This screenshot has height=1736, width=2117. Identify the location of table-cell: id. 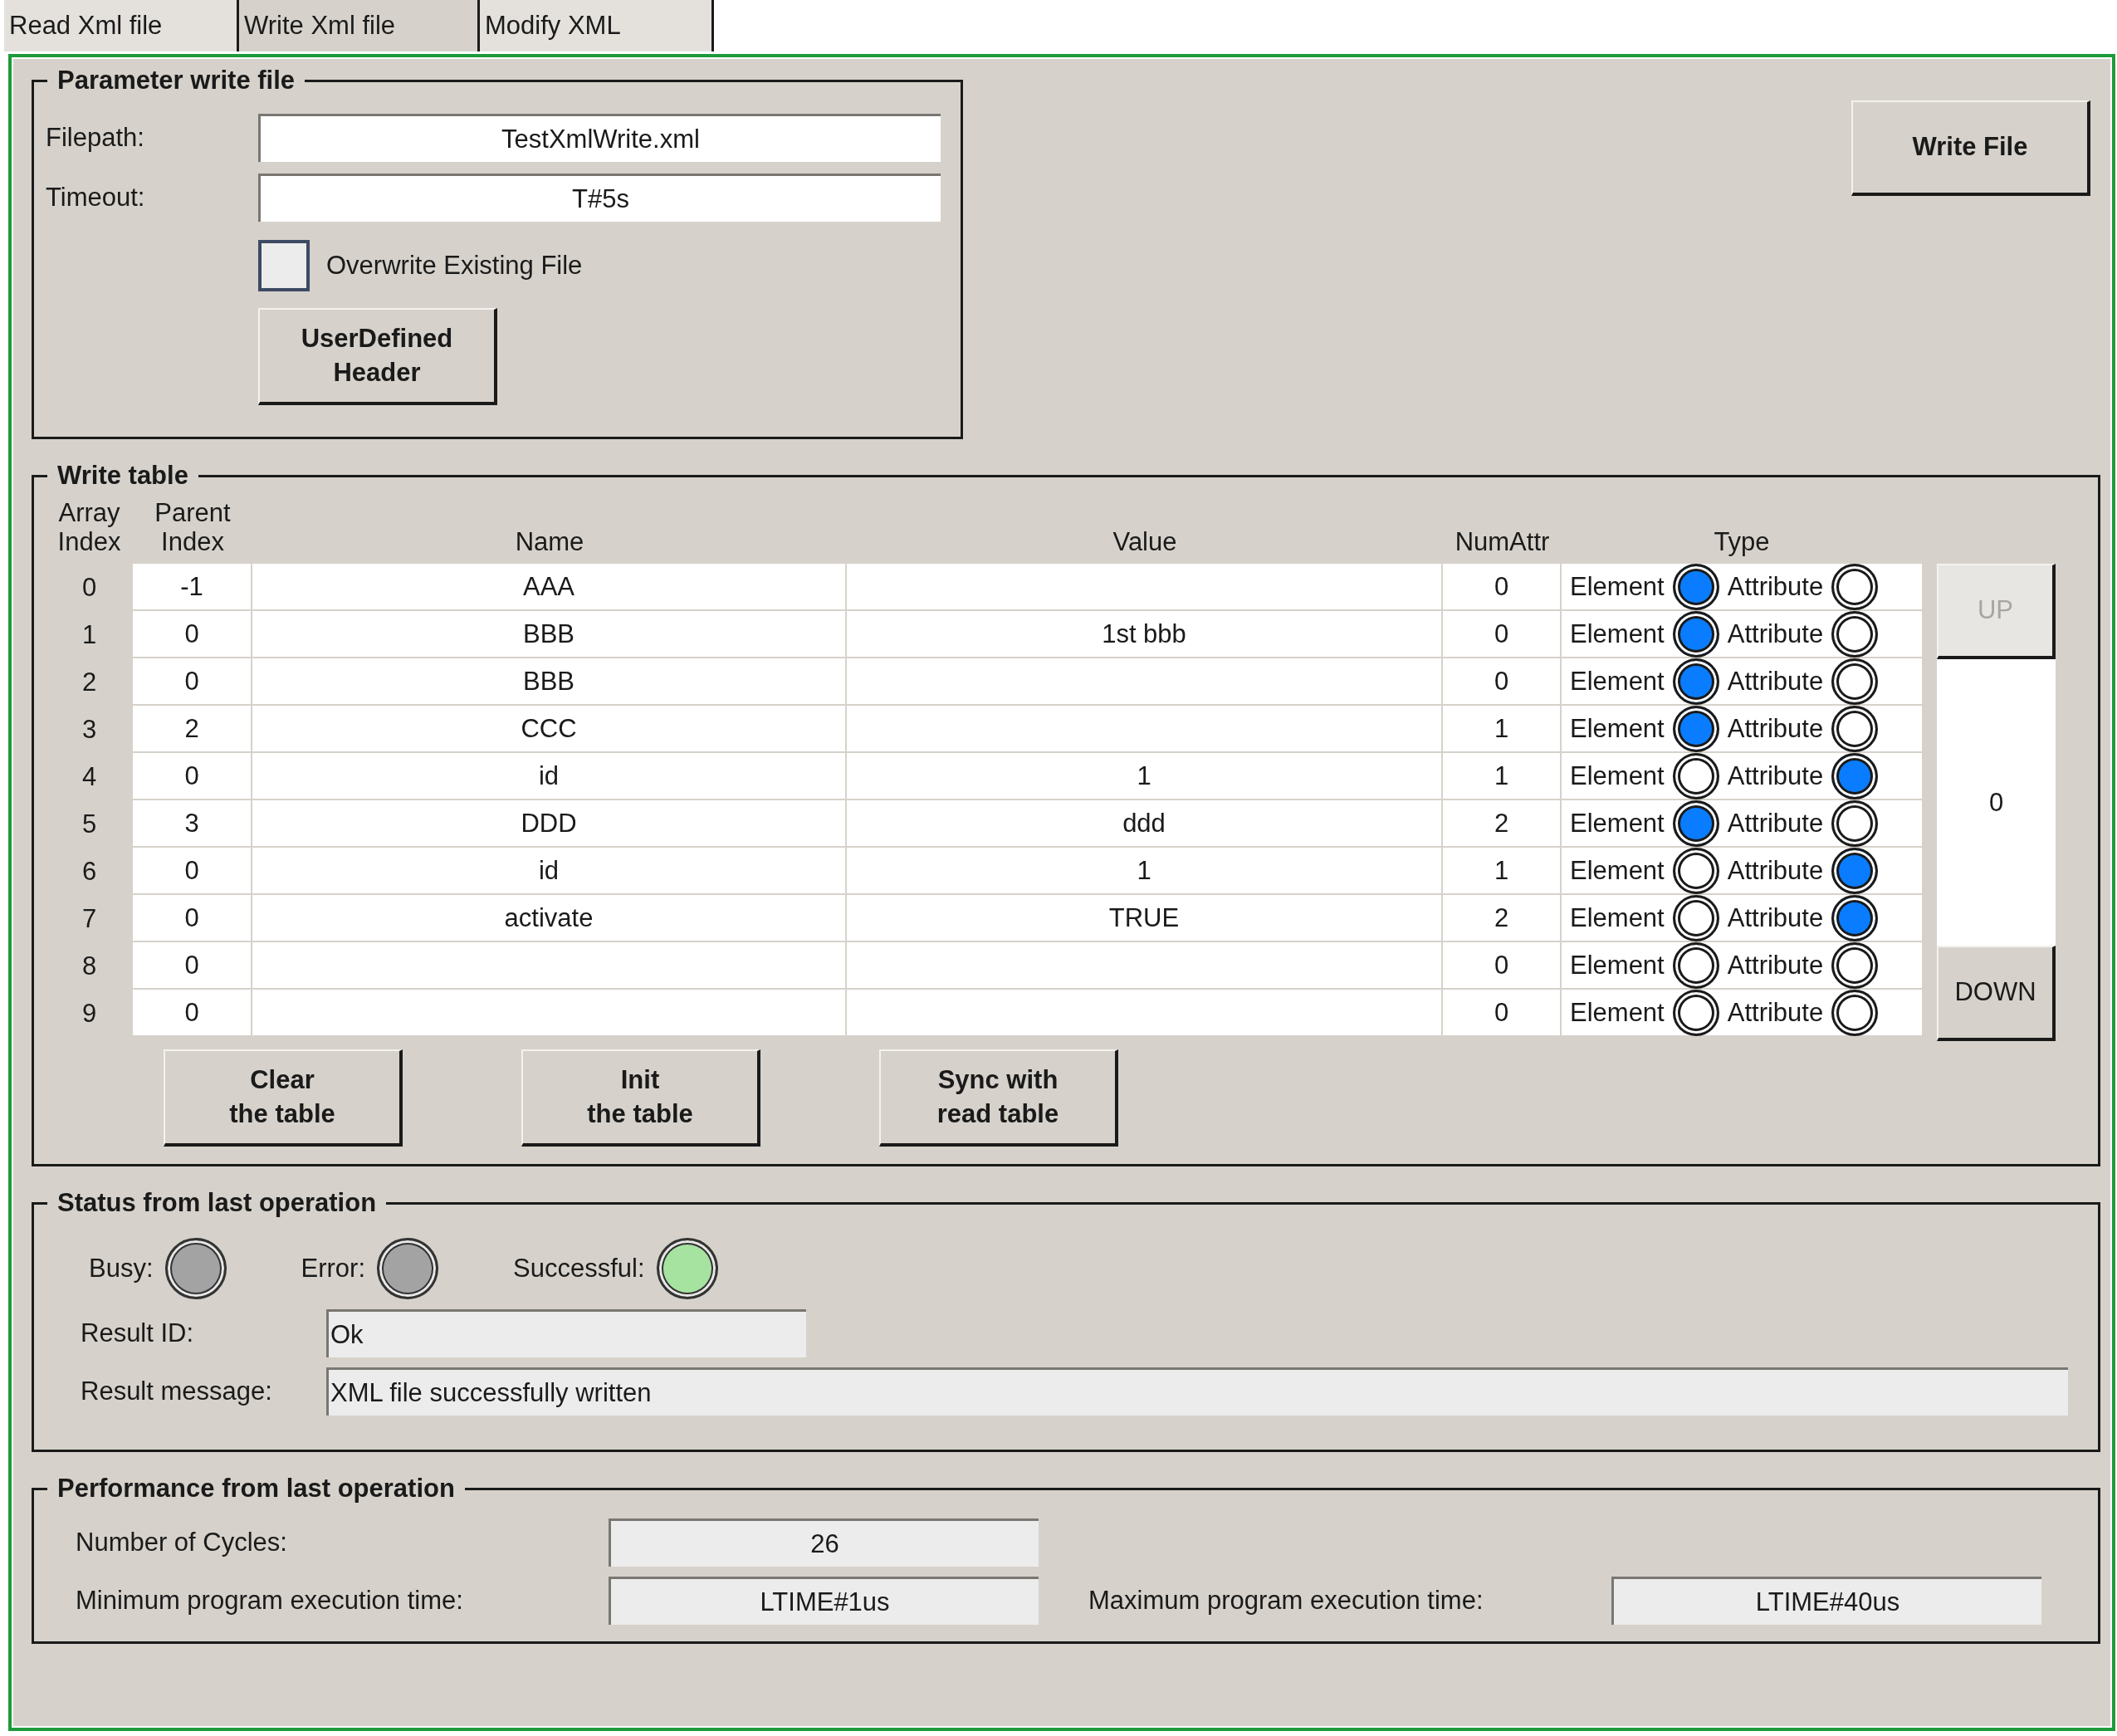
(549, 776).